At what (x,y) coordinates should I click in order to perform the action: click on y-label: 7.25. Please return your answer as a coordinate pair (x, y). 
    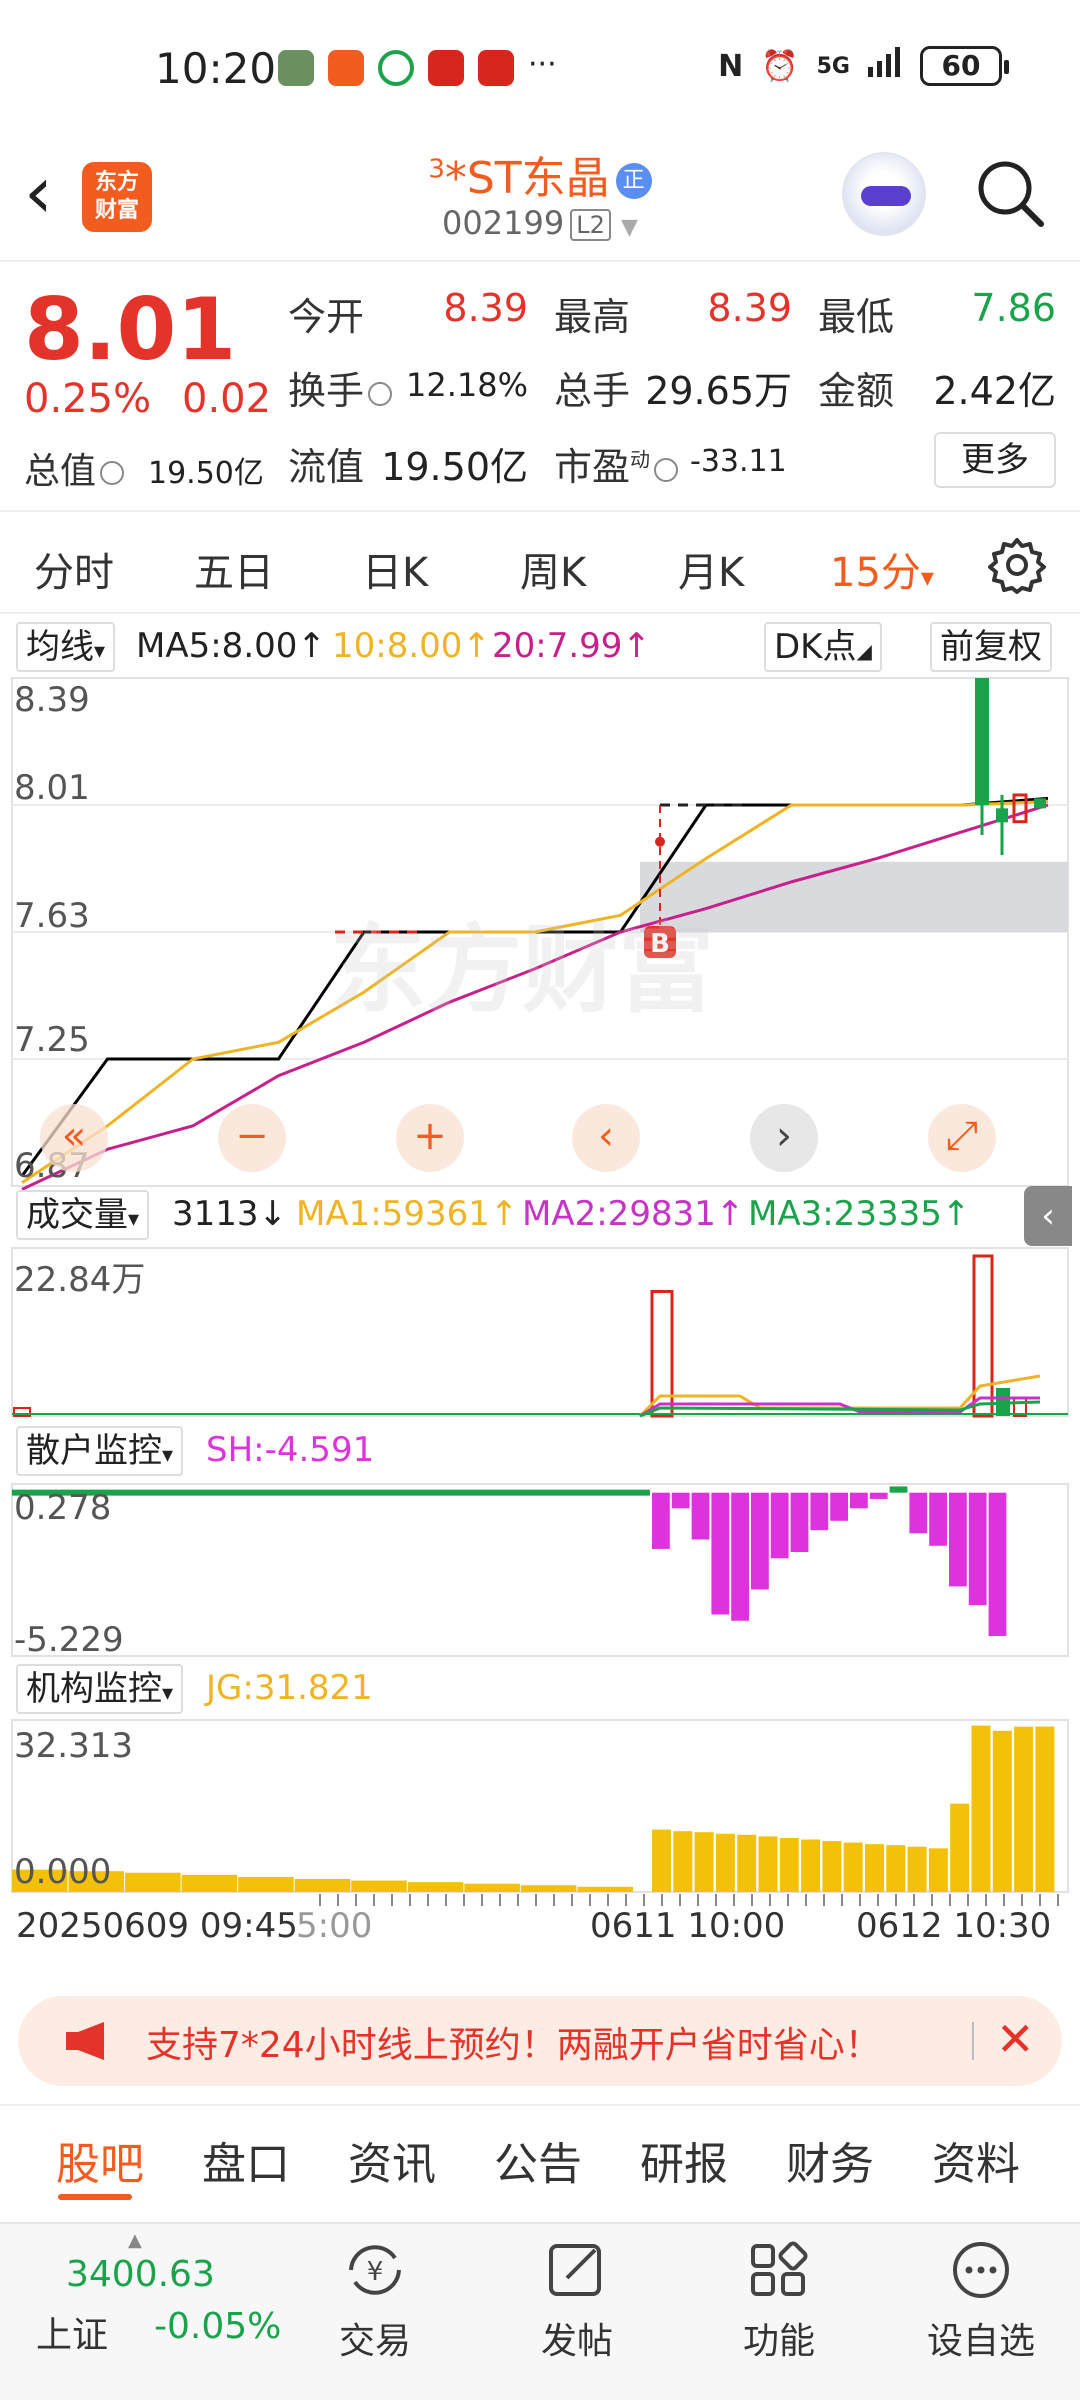
    Looking at the image, I should click on (52, 1040).